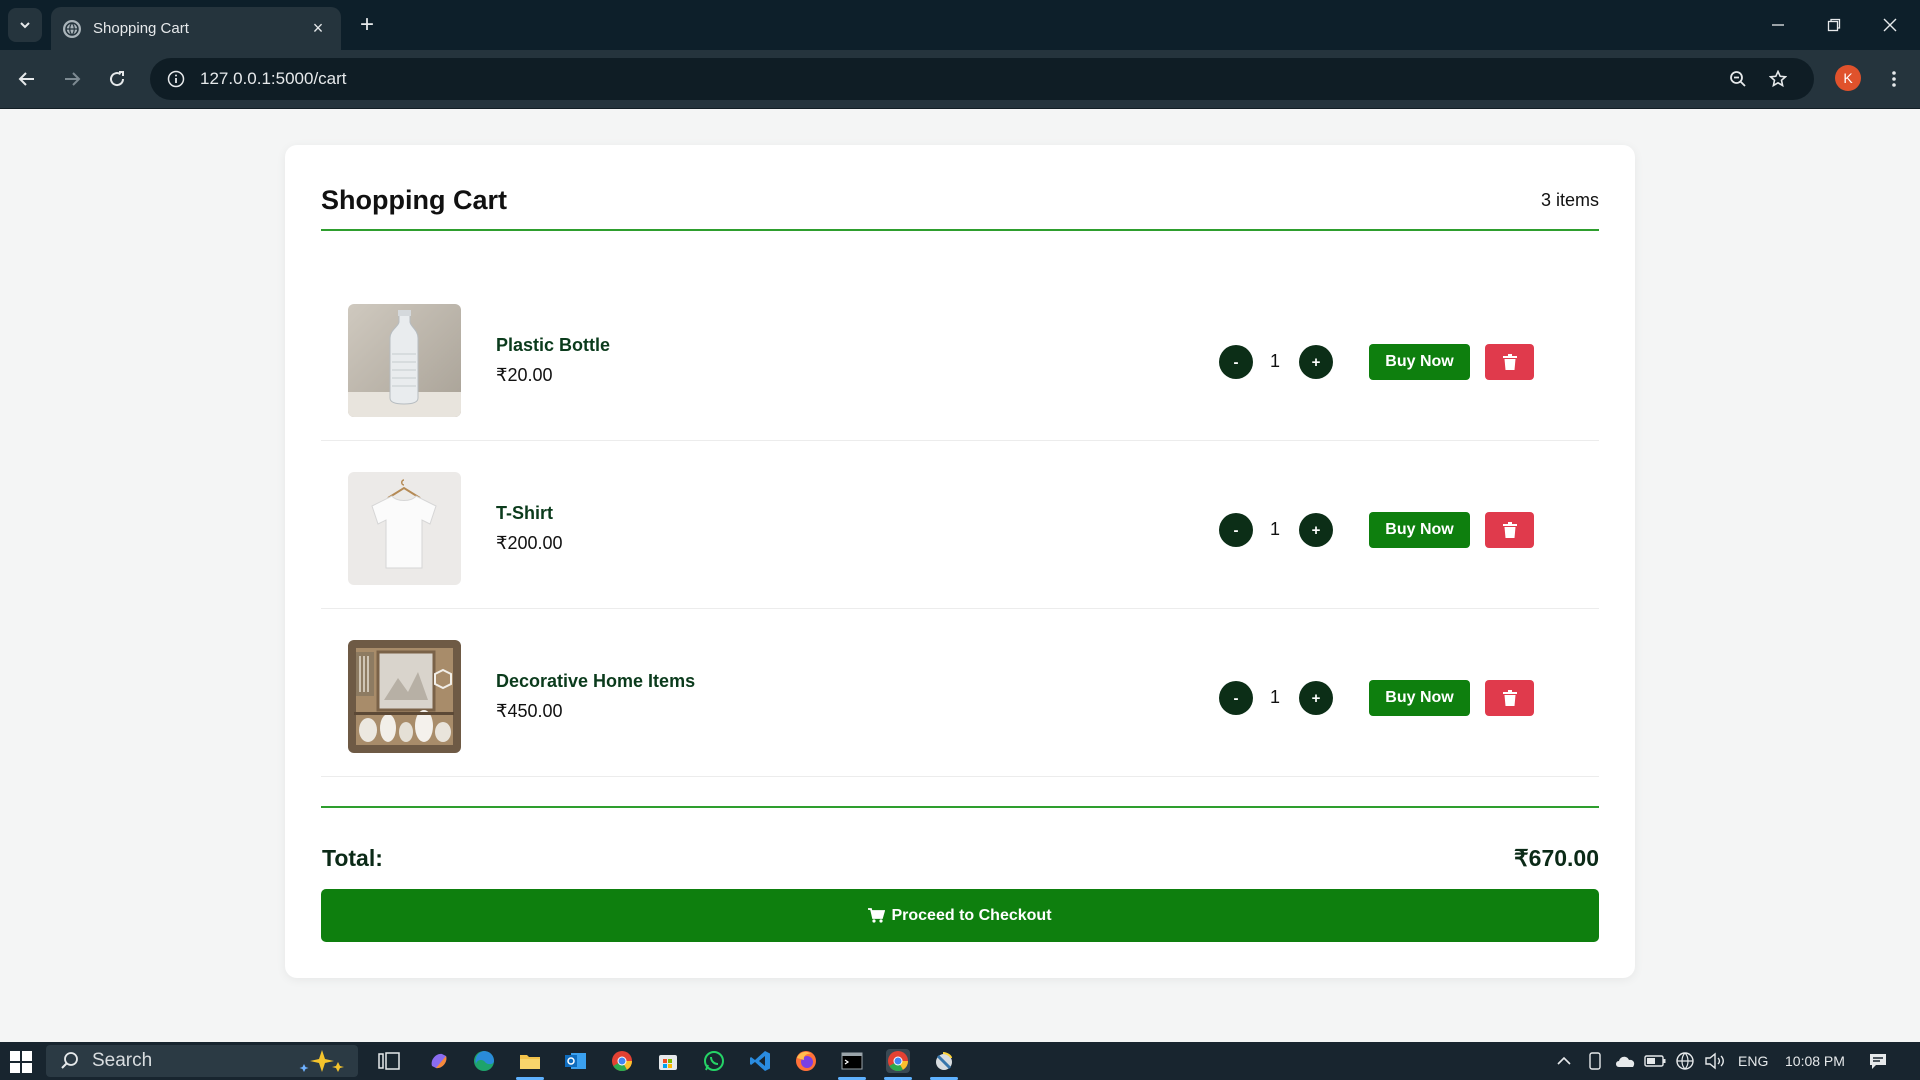 This screenshot has width=1920, height=1080. What do you see at coordinates (960, 1061) in the screenshot?
I see `windows-taskbar: Search ENG 10:08 PM` at bounding box center [960, 1061].